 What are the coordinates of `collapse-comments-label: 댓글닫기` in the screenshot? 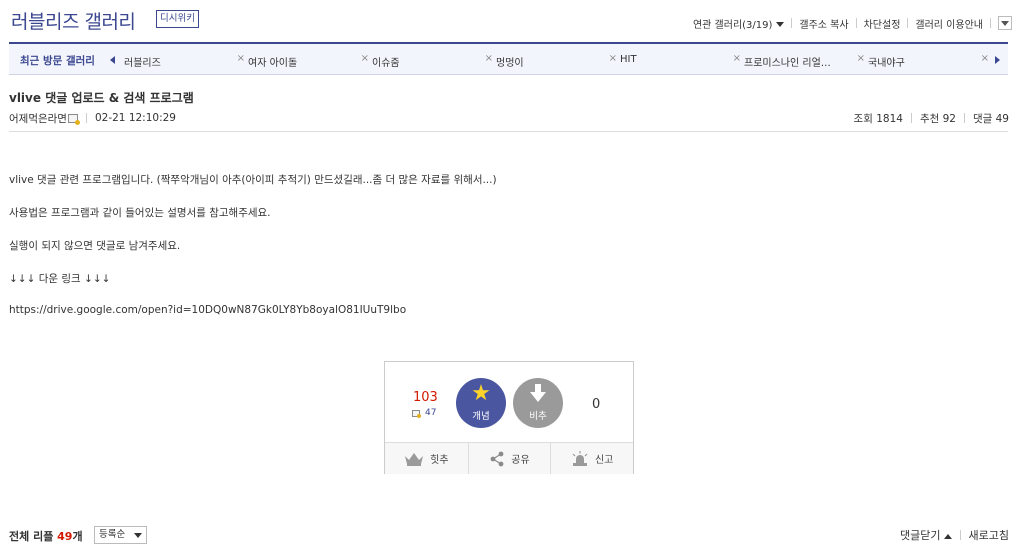 It's located at (920, 535).